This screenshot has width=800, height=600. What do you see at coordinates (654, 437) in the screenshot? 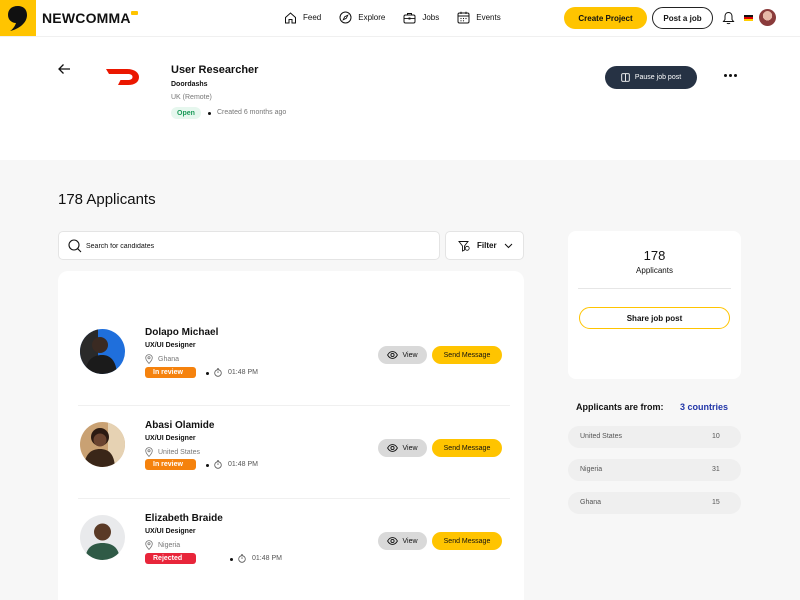
I see `country-row: United States 10` at bounding box center [654, 437].